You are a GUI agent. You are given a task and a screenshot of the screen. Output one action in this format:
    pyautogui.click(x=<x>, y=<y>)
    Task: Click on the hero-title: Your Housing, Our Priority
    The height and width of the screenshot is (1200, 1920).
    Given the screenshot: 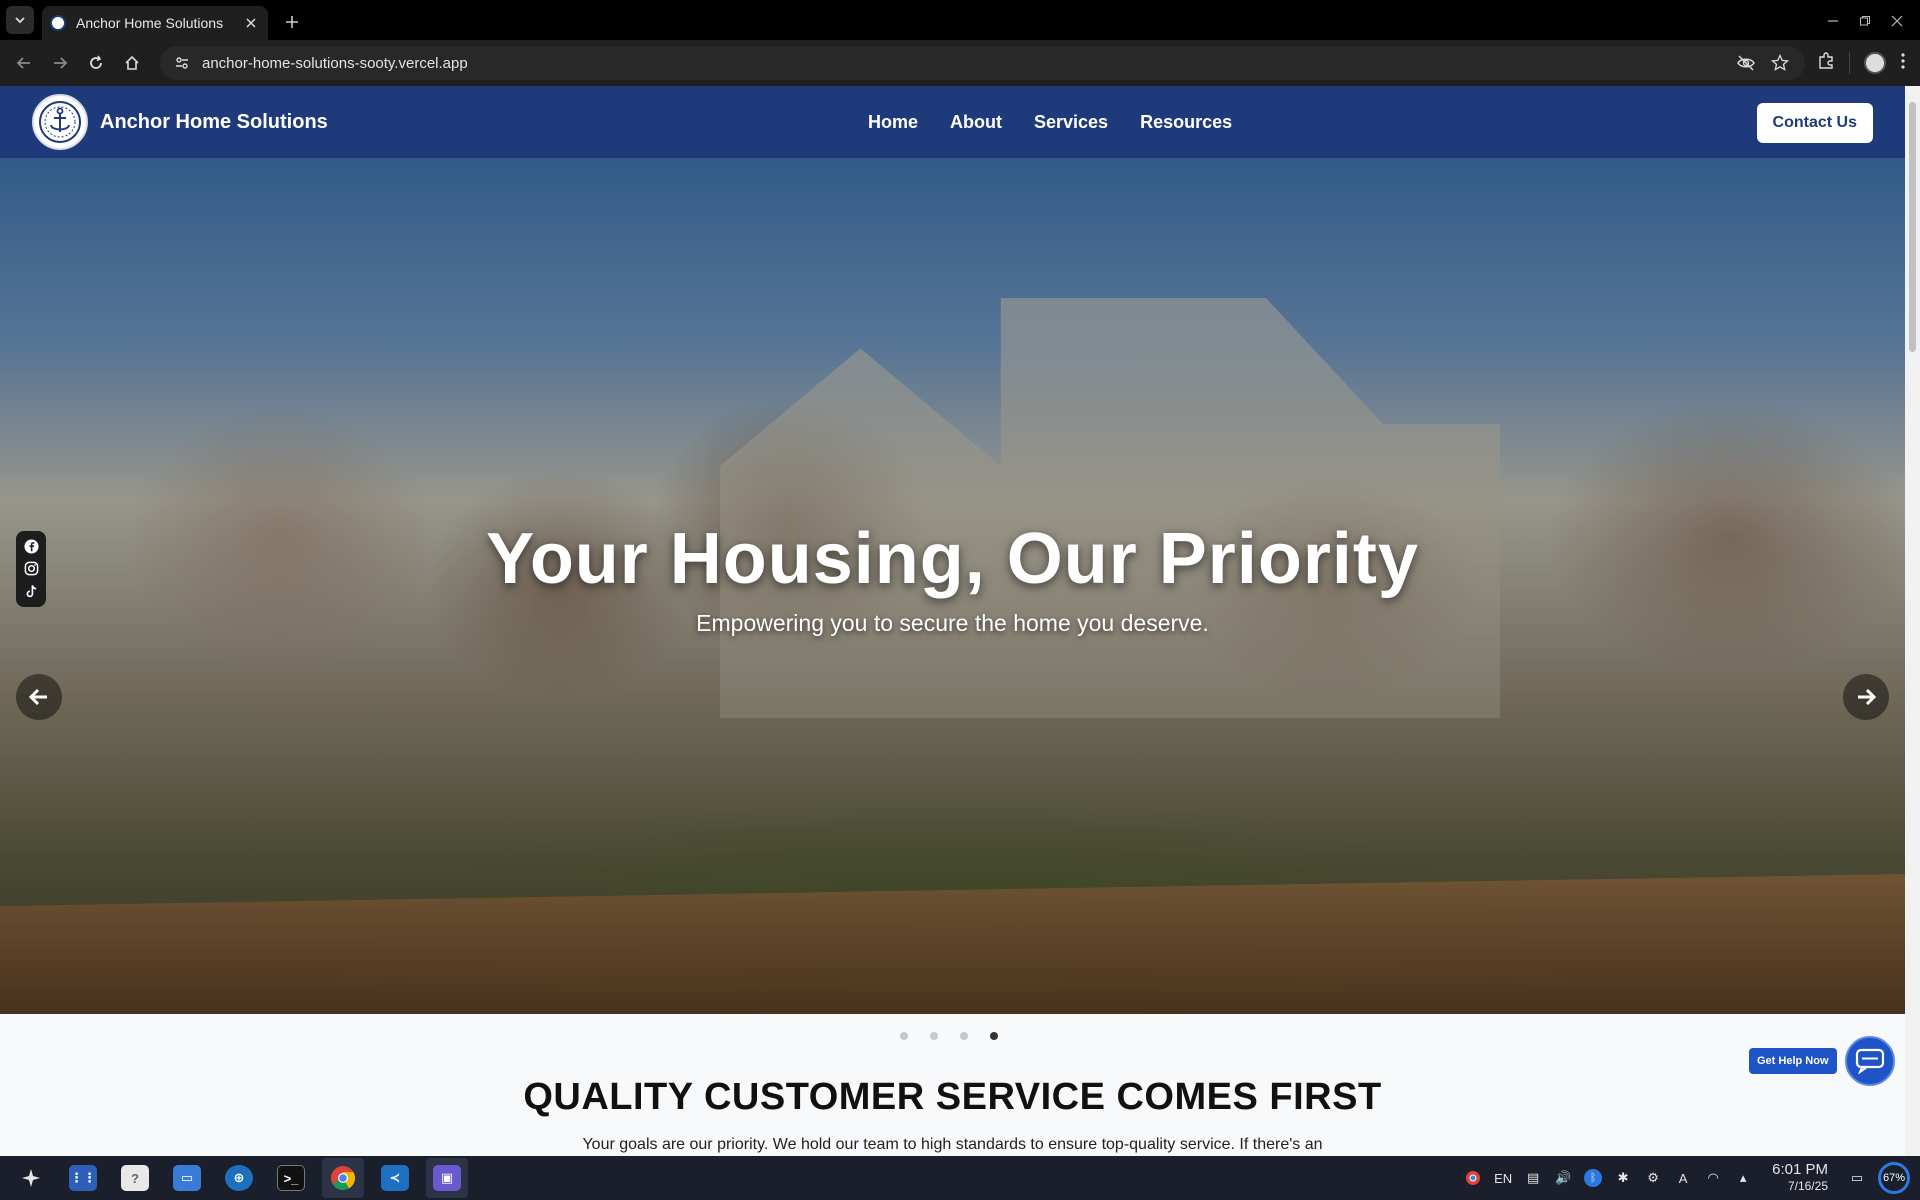 What is the action you would take?
    pyautogui.click(x=952, y=559)
    